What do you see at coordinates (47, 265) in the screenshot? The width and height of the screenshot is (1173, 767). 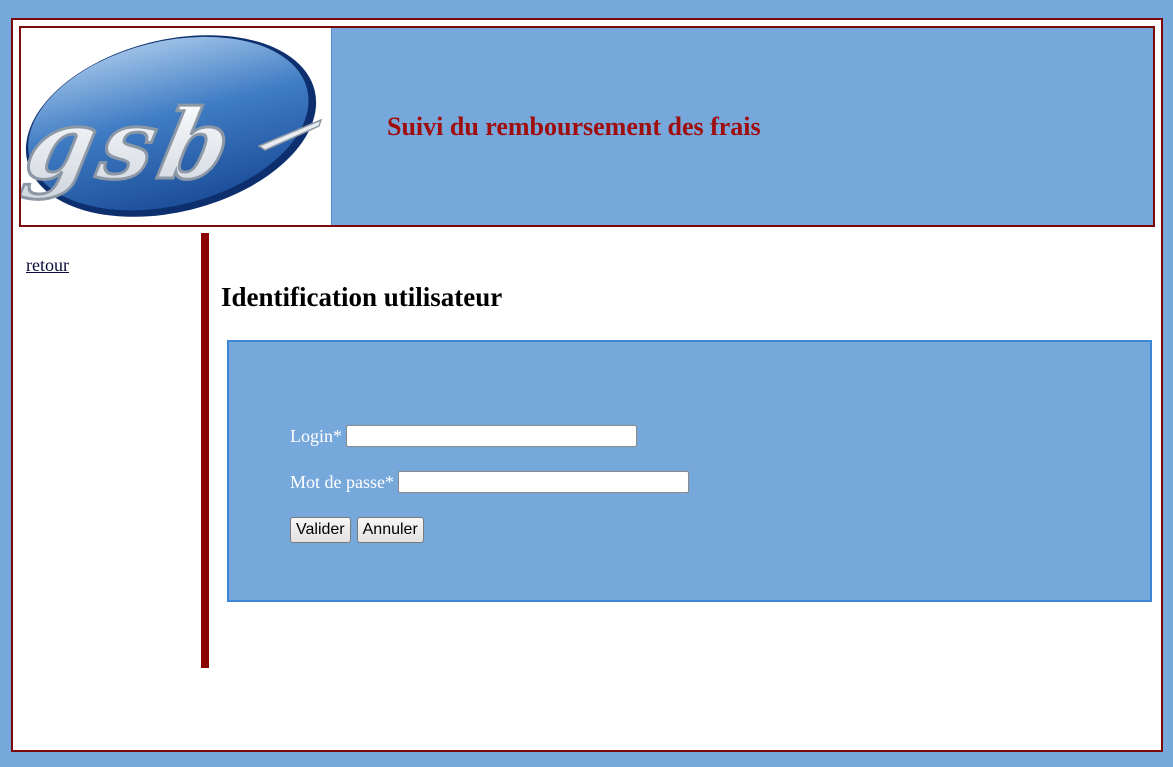 I see `back-link: retour` at bounding box center [47, 265].